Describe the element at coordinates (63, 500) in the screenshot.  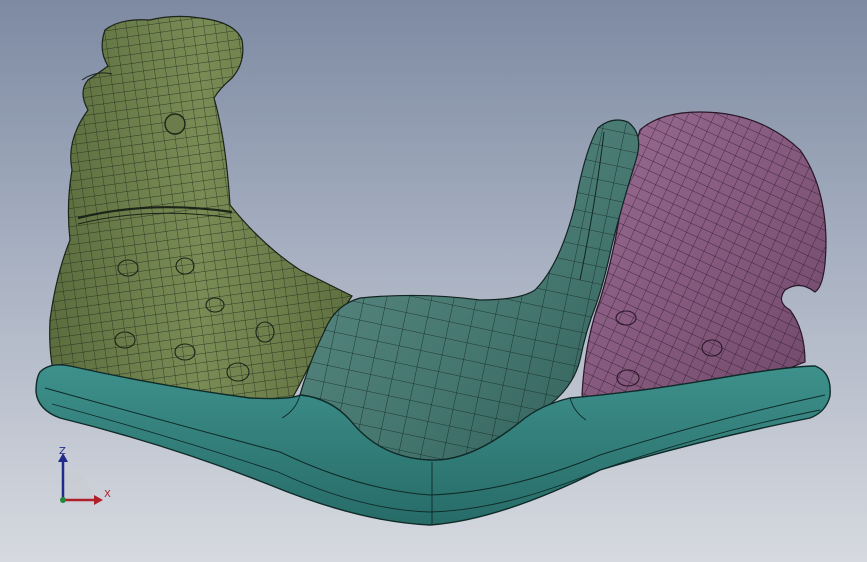
I see `triad-origin` at that location.